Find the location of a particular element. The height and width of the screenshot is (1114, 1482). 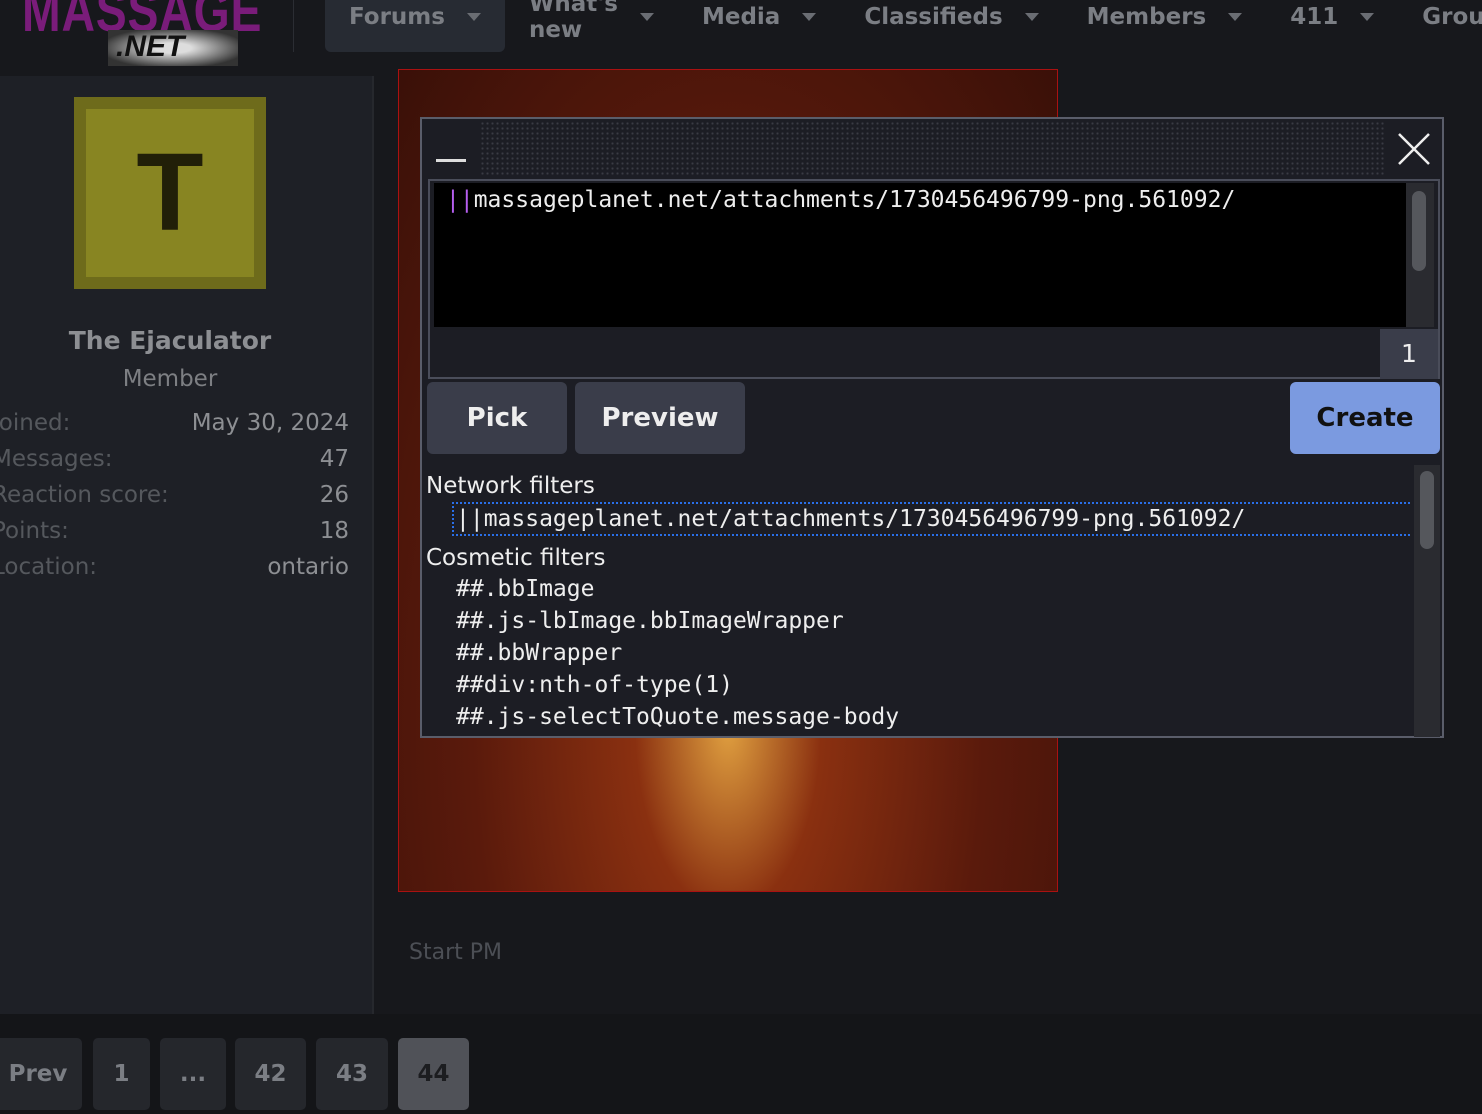

nav-label: Members is located at coordinates (1146, 17).